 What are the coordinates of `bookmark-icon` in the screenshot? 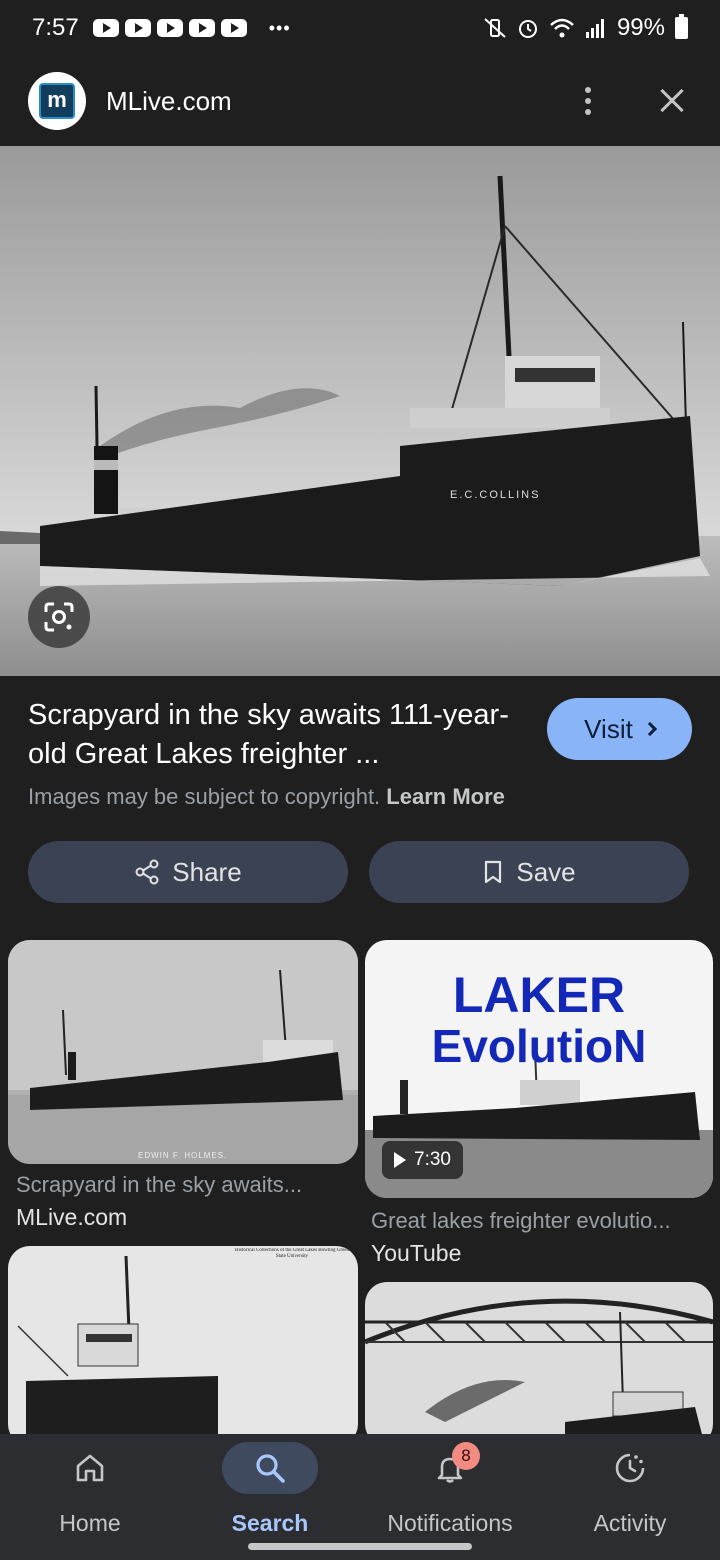 It's located at (493, 872).